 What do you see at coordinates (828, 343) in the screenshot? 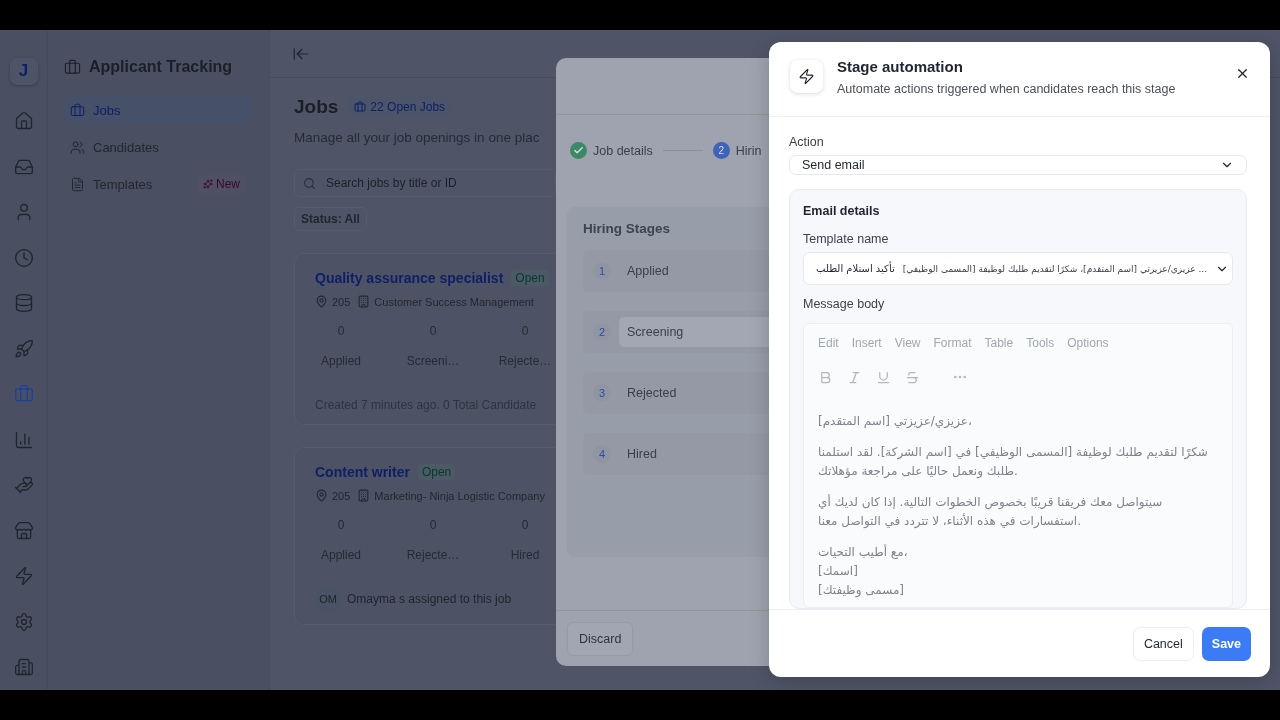
I see `editor-menu-item: Edit` at bounding box center [828, 343].